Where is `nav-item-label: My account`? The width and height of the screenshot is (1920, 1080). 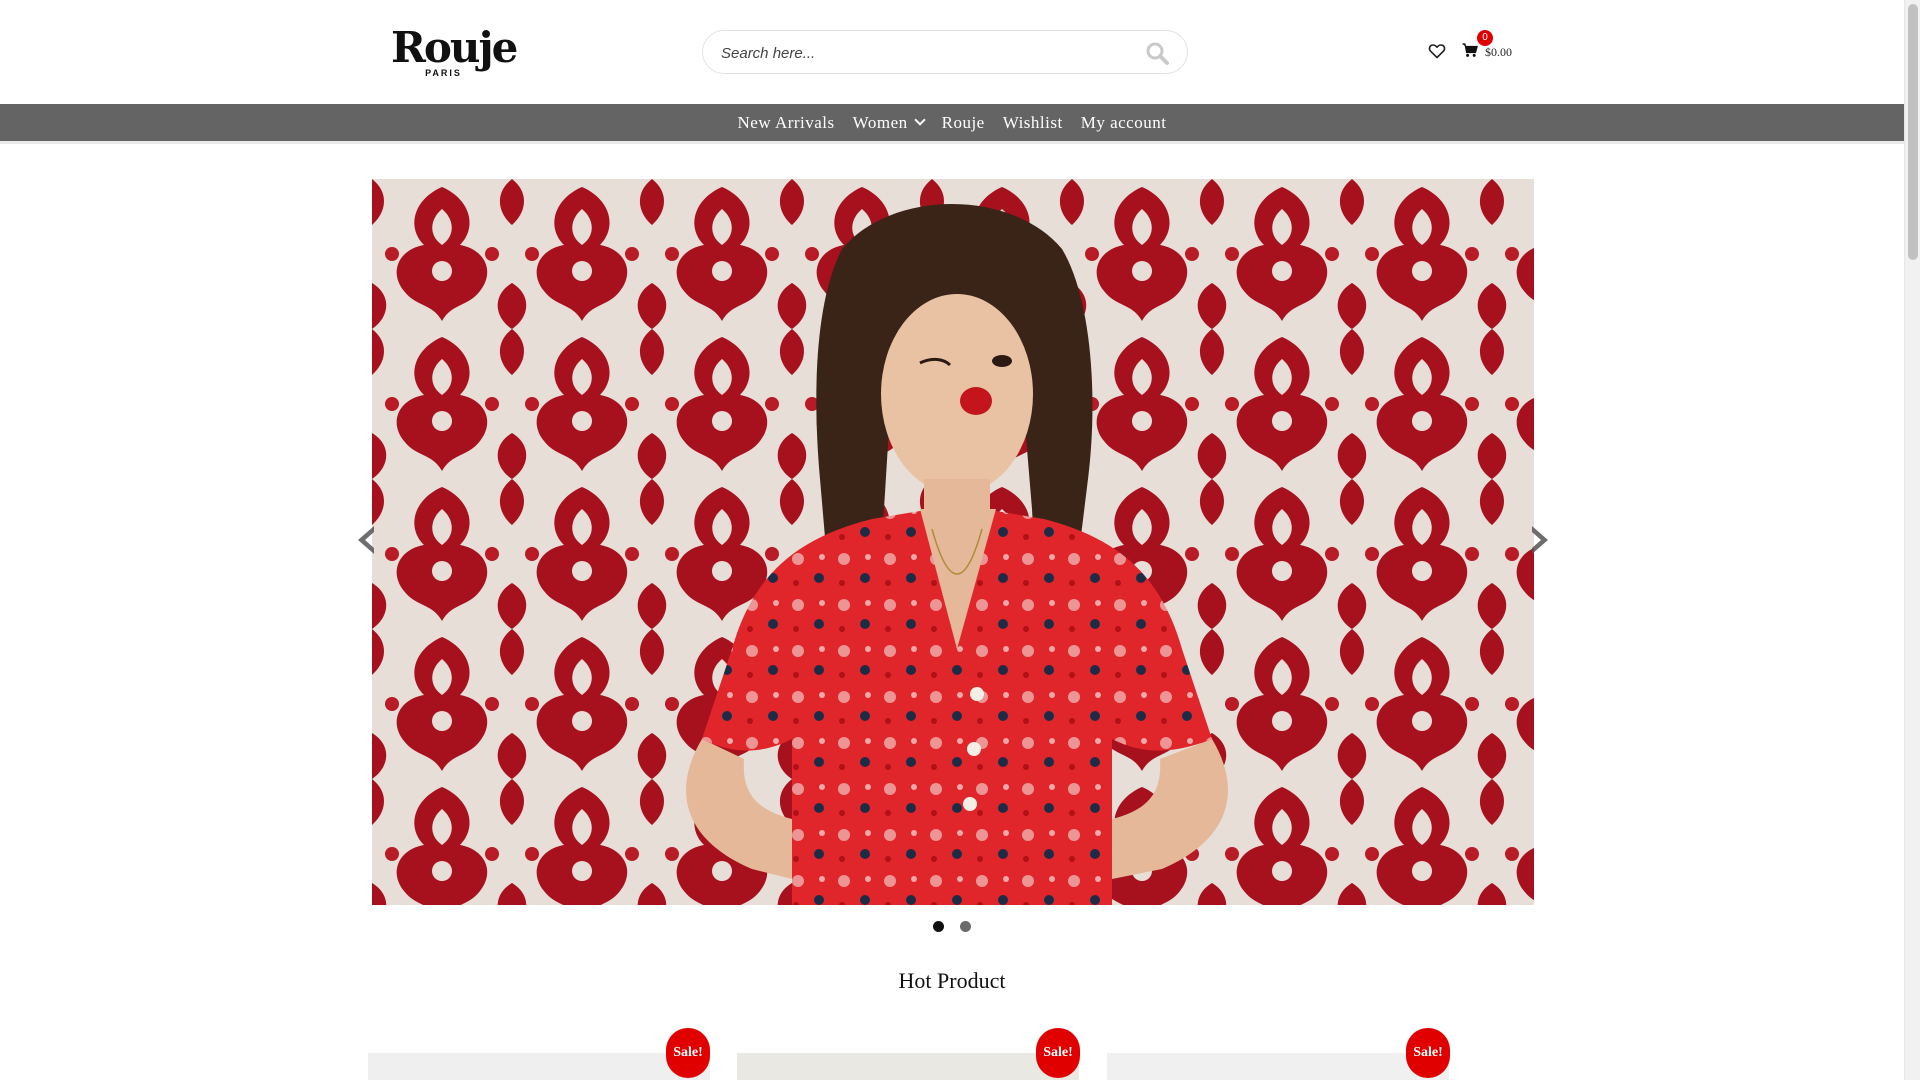
nav-item-label: My account is located at coordinates (1123, 122).